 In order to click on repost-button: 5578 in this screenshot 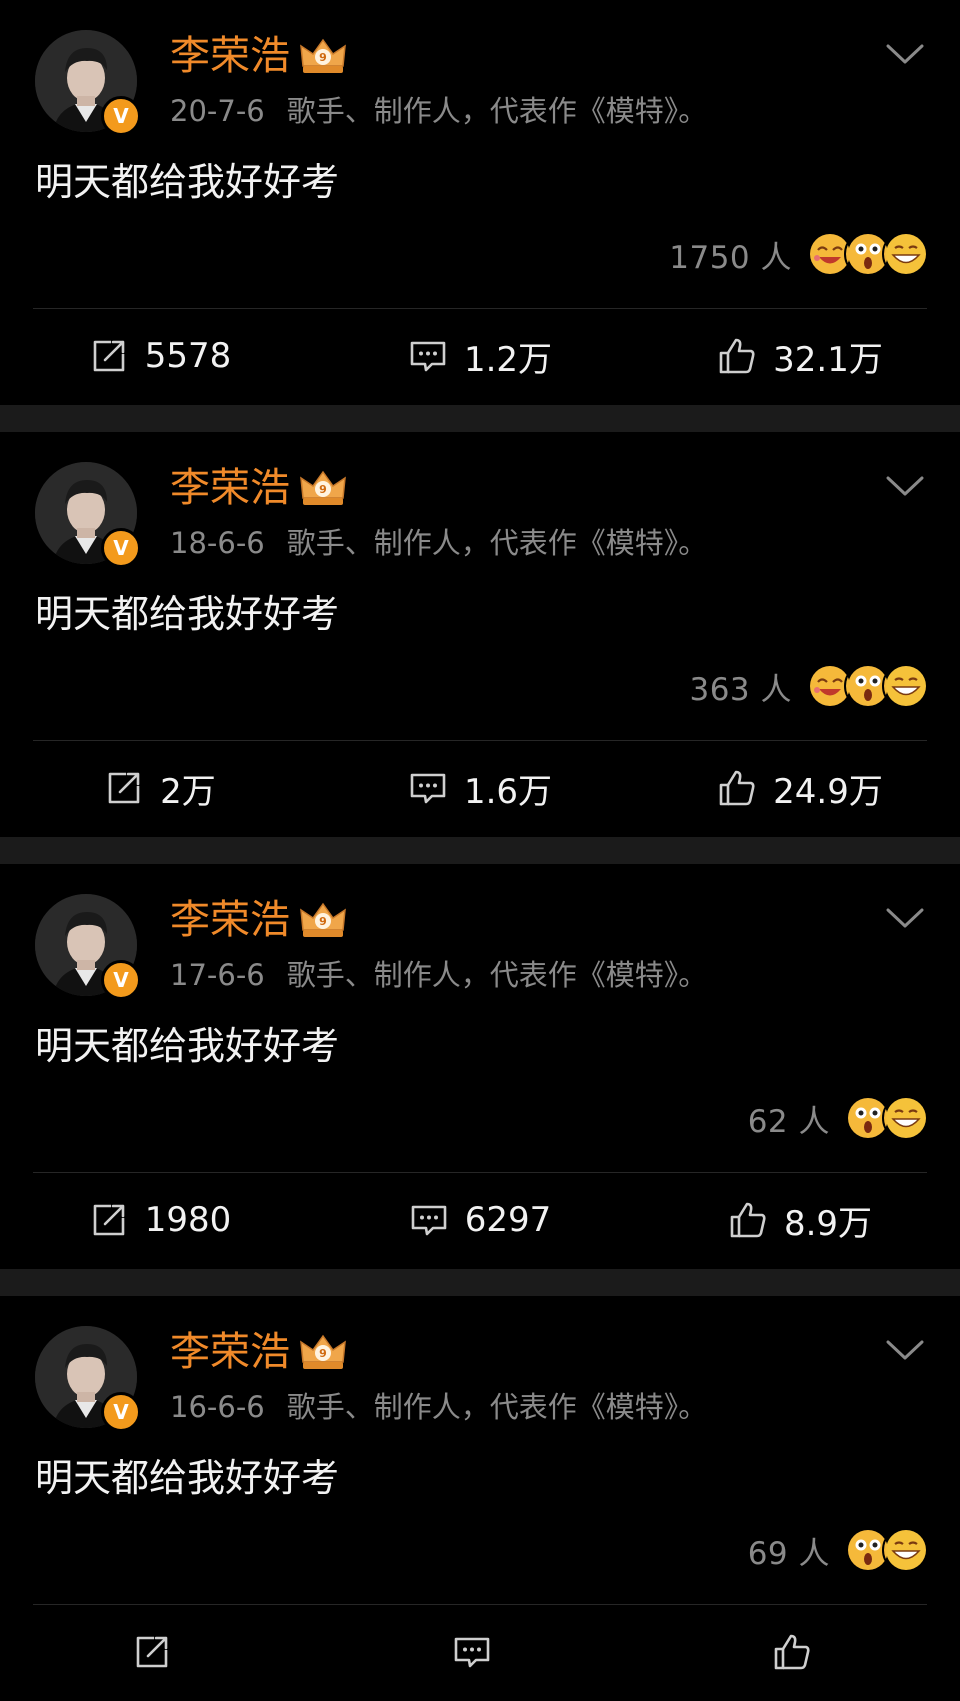, I will do `click(160, 356)`.